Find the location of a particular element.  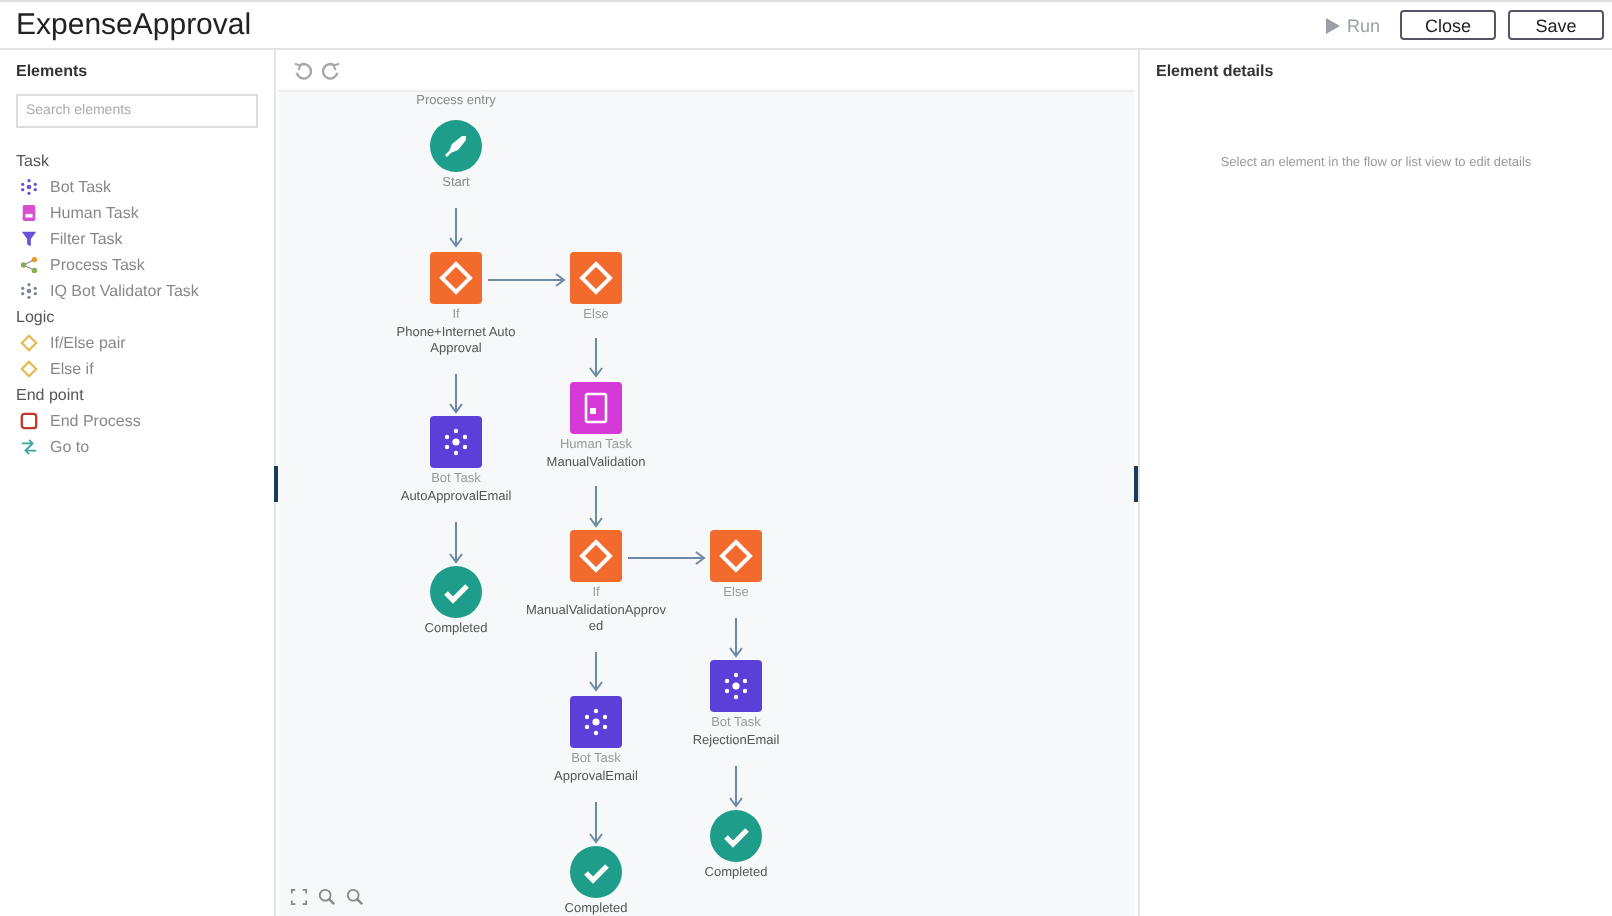

group-heading: Logic is located at coordinates (36, 318).